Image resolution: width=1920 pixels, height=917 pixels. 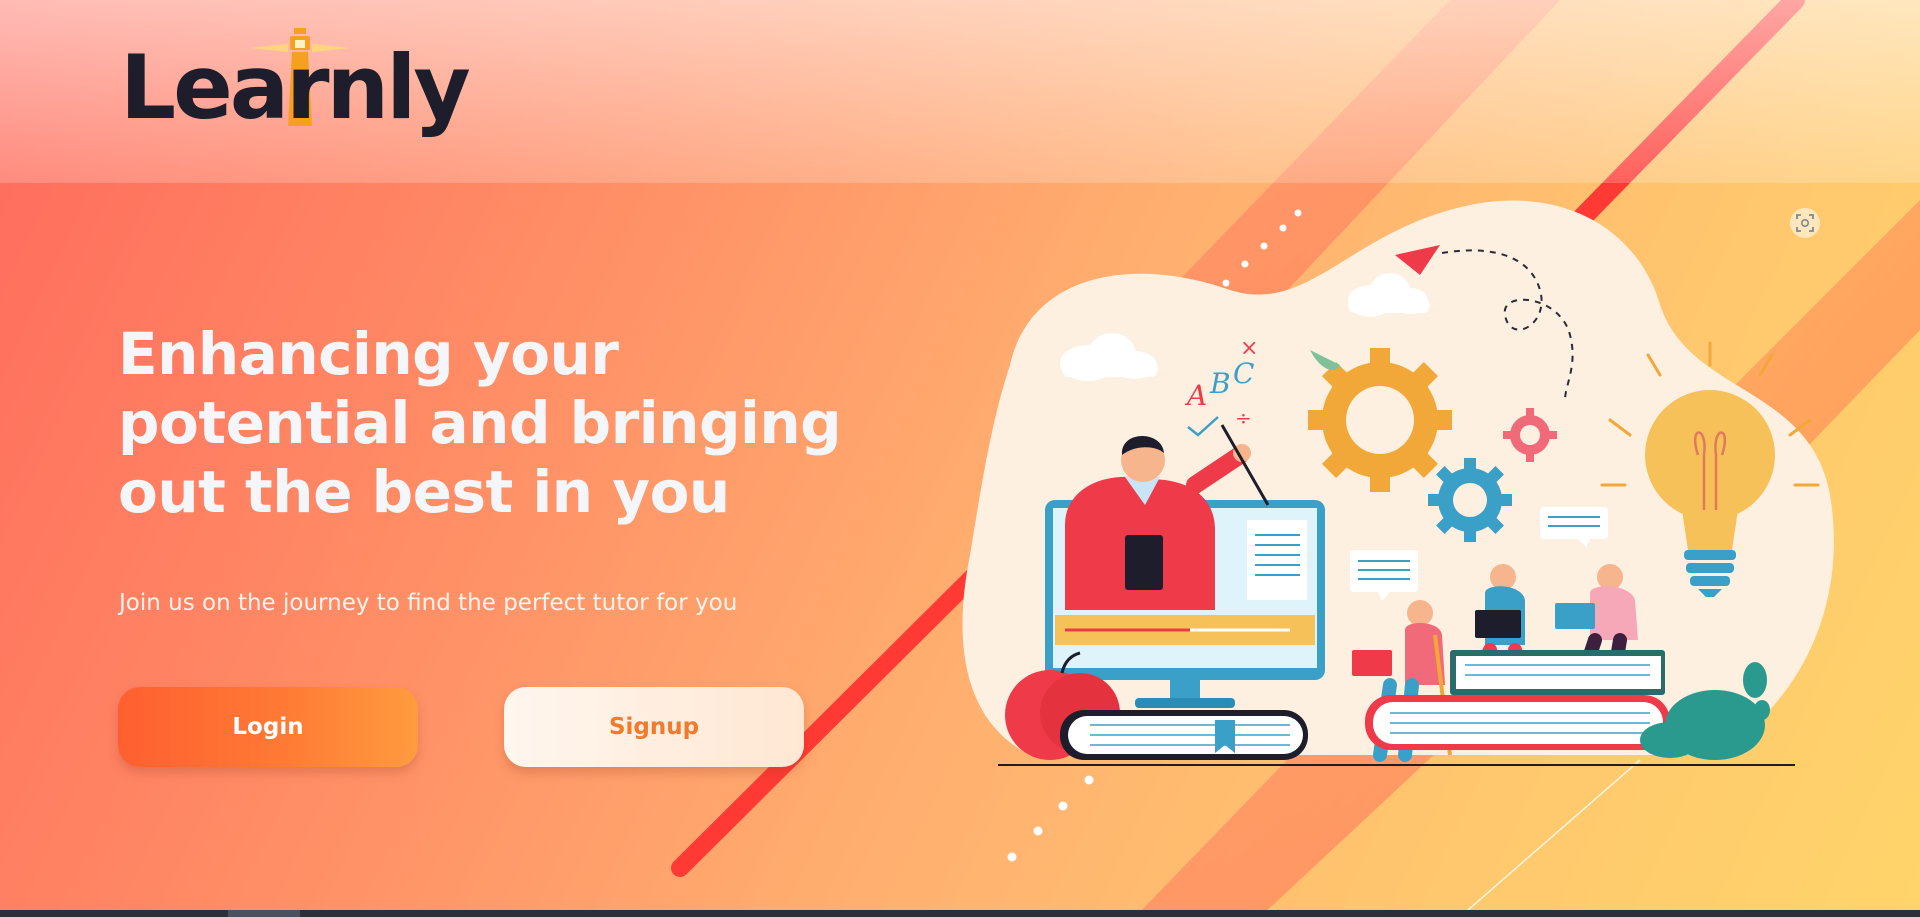 I want to click on svg-text: C, so click(x=1243, y=373).